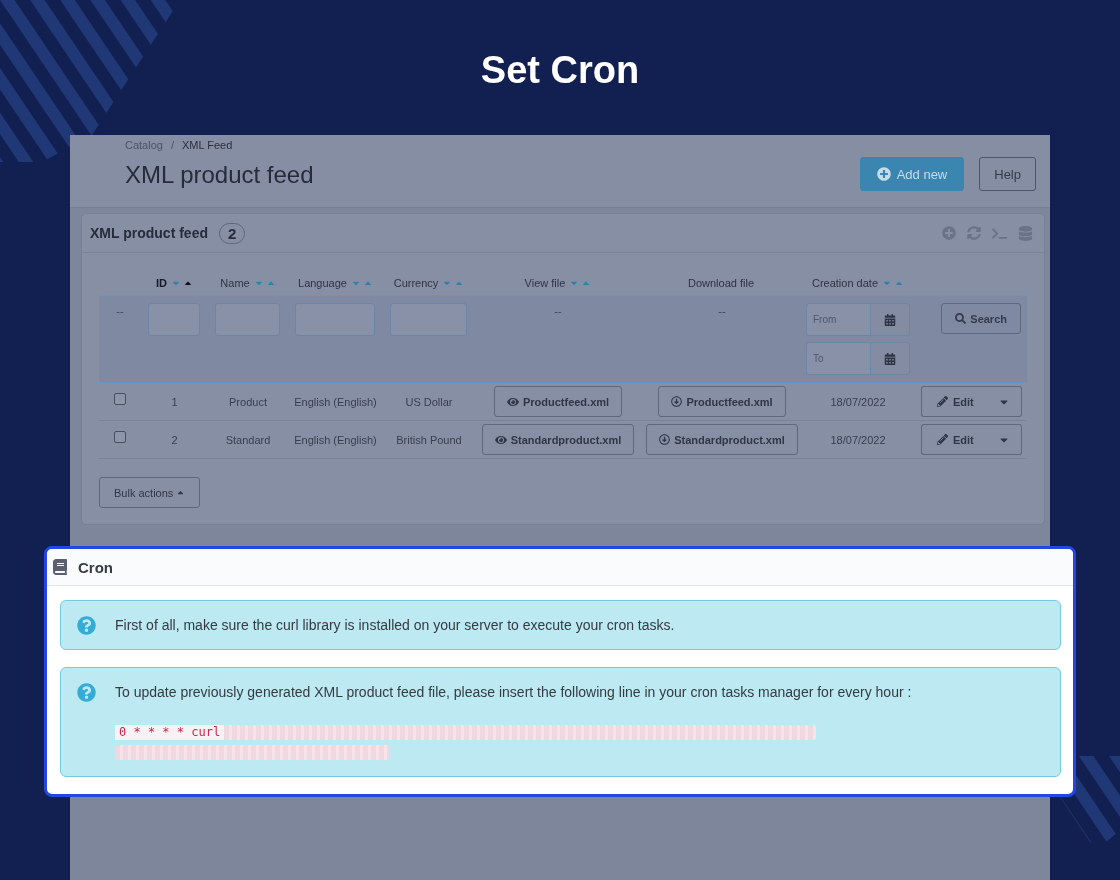 The image size is (1120, 880). Describe the element at coordinates (174, 401) in the screenshot. I see `table-cell: 1` at that location.